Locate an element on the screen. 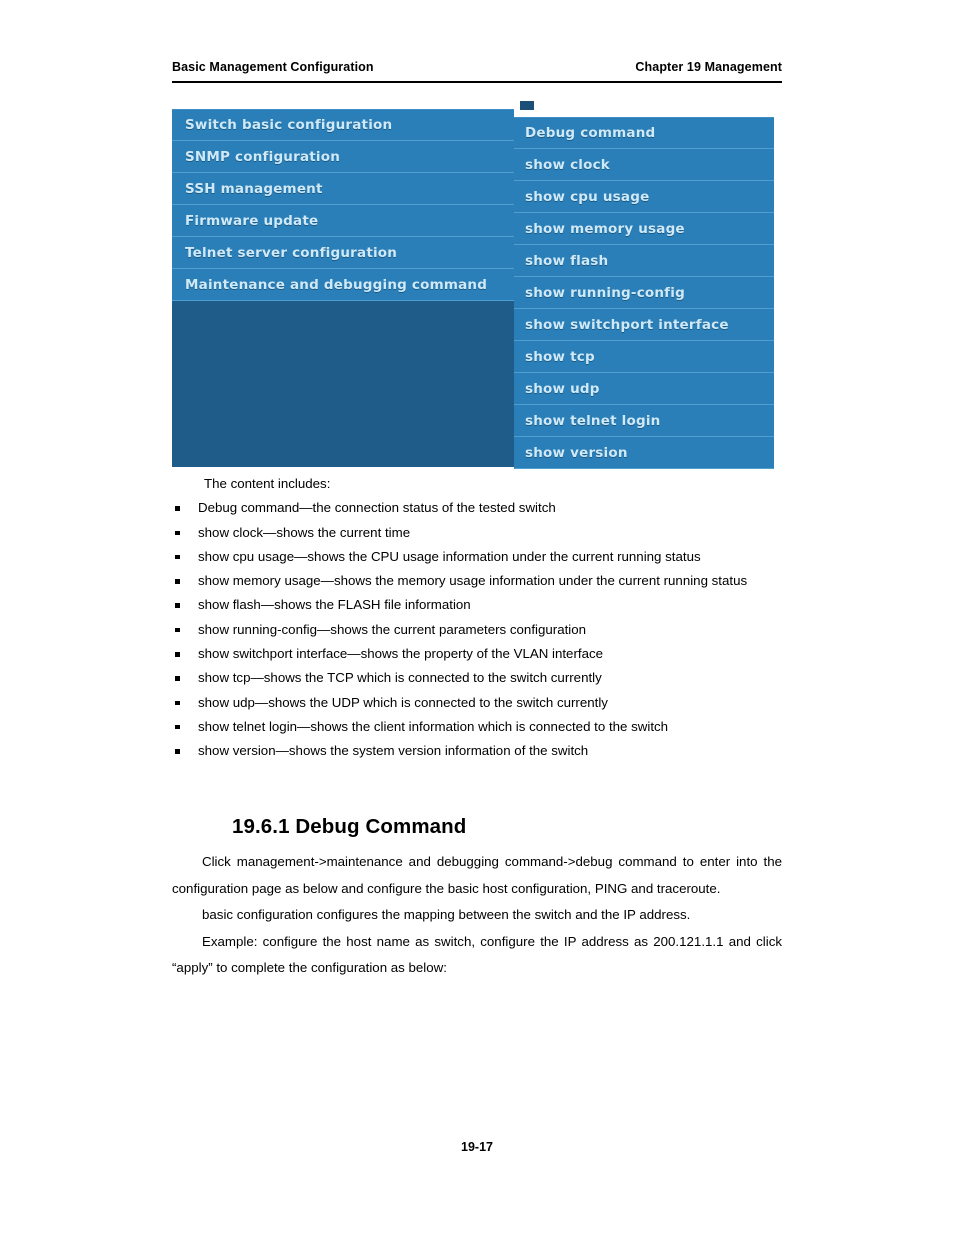  left-menu-item-1: Switch basic configuration is located at coordinates (343, 125).